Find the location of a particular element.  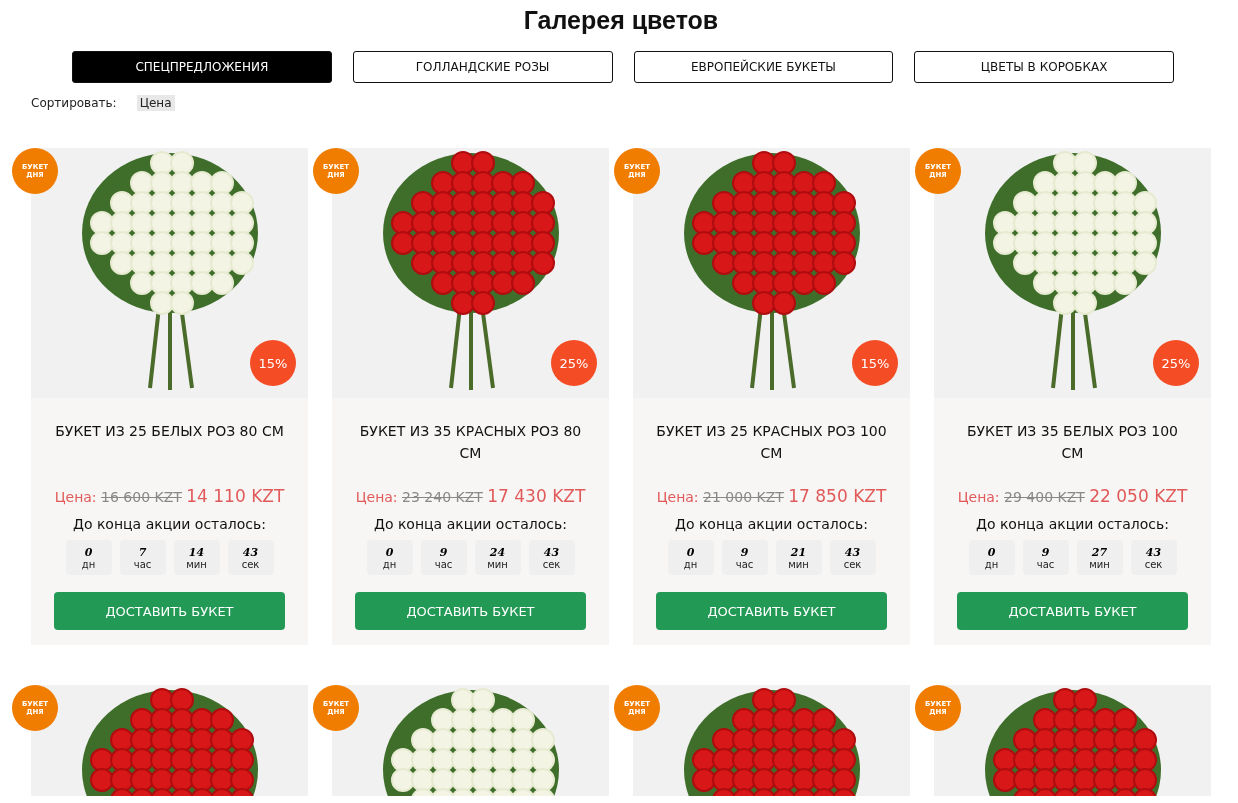

page-title: Галерея цветов is located at coordinates (621, 20).